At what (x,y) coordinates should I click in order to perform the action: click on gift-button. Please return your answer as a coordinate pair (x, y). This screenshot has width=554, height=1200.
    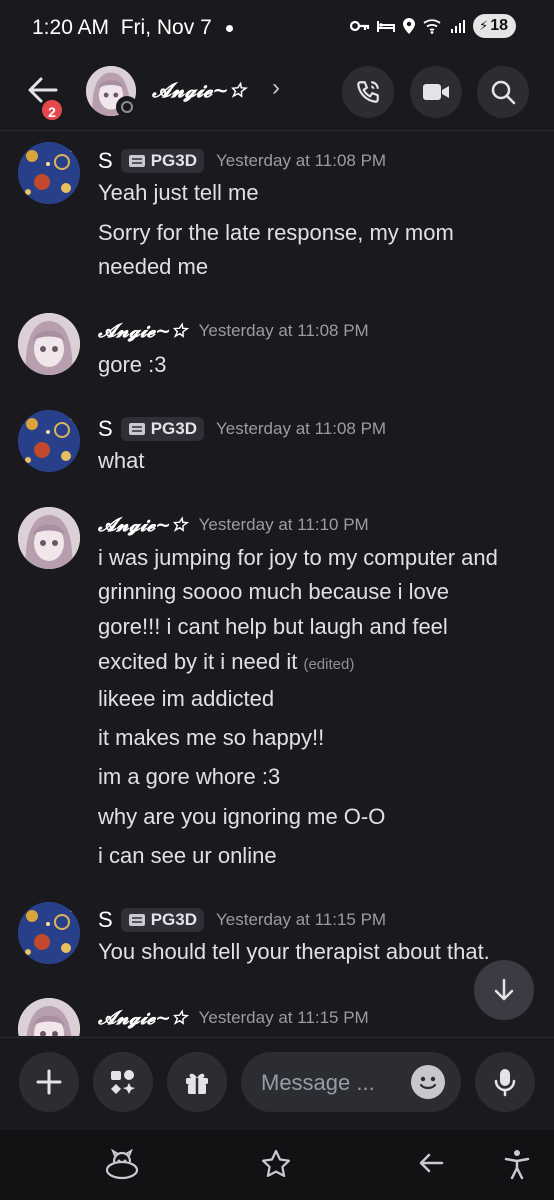
    Looking at the image, I should click on (197, 1082).